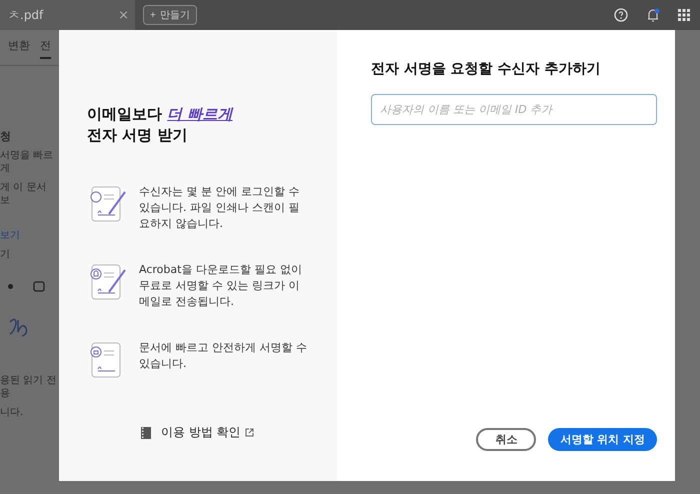 The image size is (700, 494). Describe the element at coordinates (6, 137) in the screenshot. I see `panel-heading: 청` at that location.